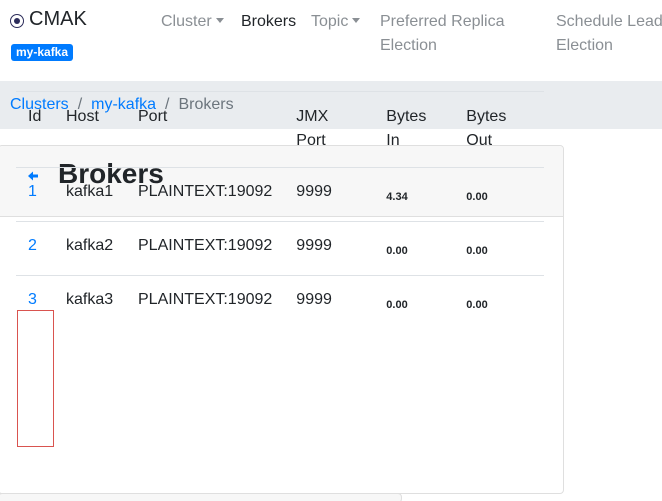  I want to click on broker-id-link: 3, so click(32, 299).